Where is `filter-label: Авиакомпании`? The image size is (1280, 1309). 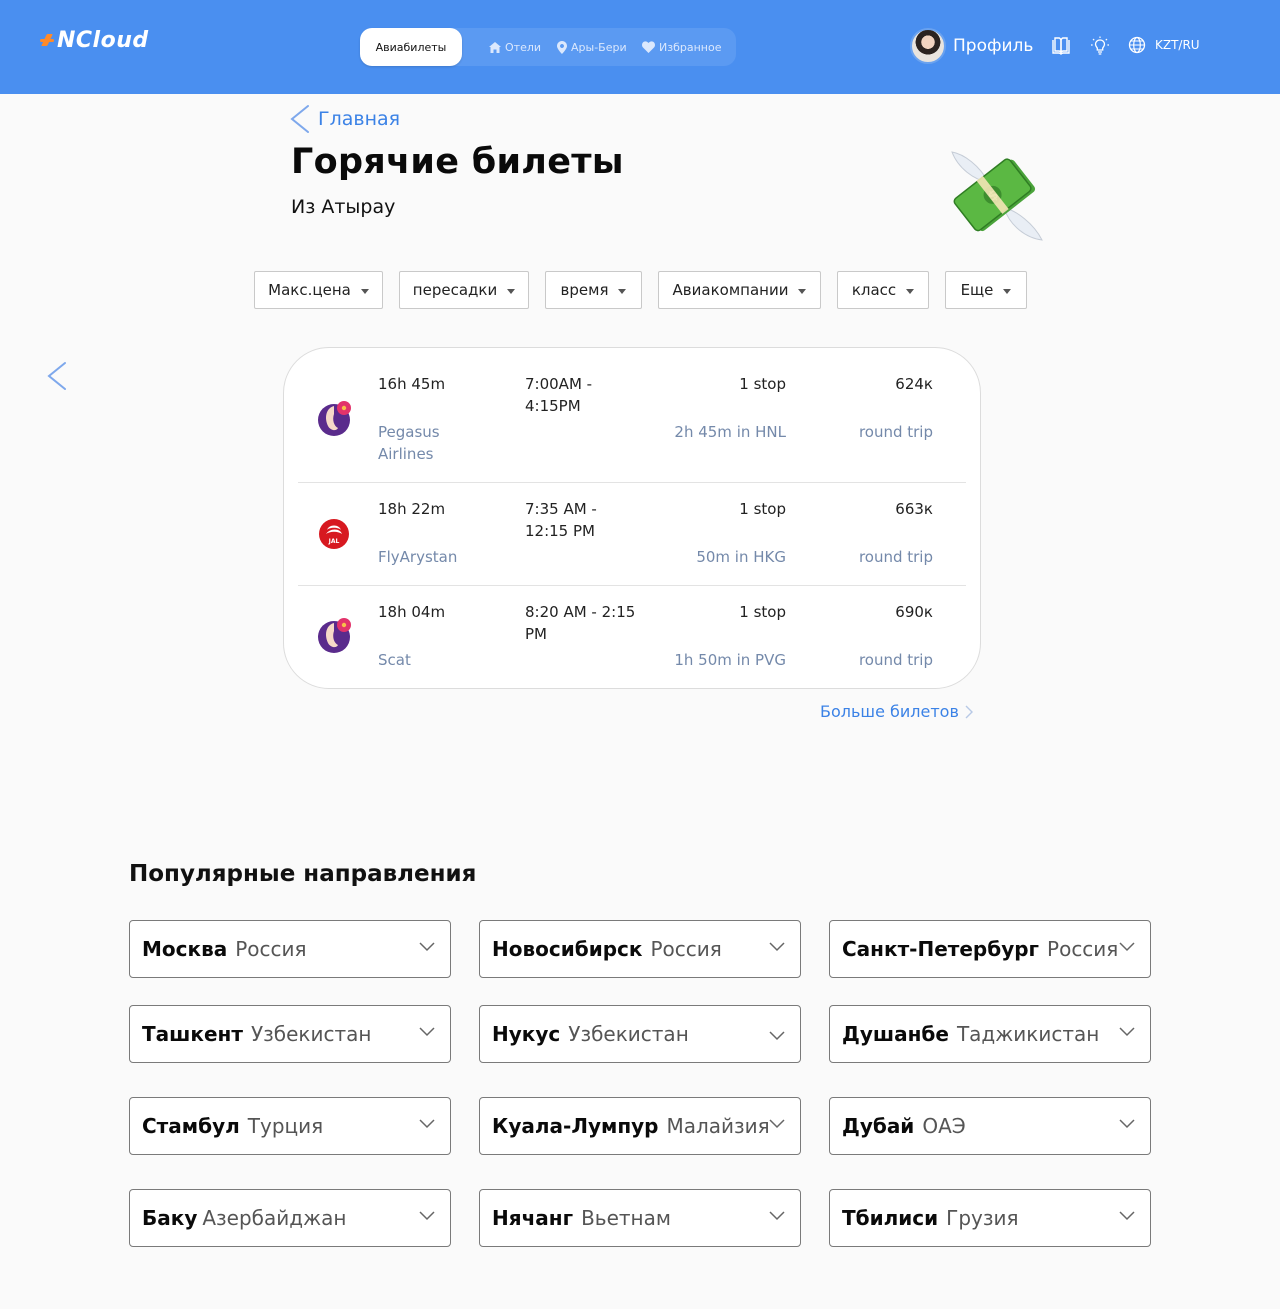
filter-label: Авиакомпании is located at coordinates (730, 290).